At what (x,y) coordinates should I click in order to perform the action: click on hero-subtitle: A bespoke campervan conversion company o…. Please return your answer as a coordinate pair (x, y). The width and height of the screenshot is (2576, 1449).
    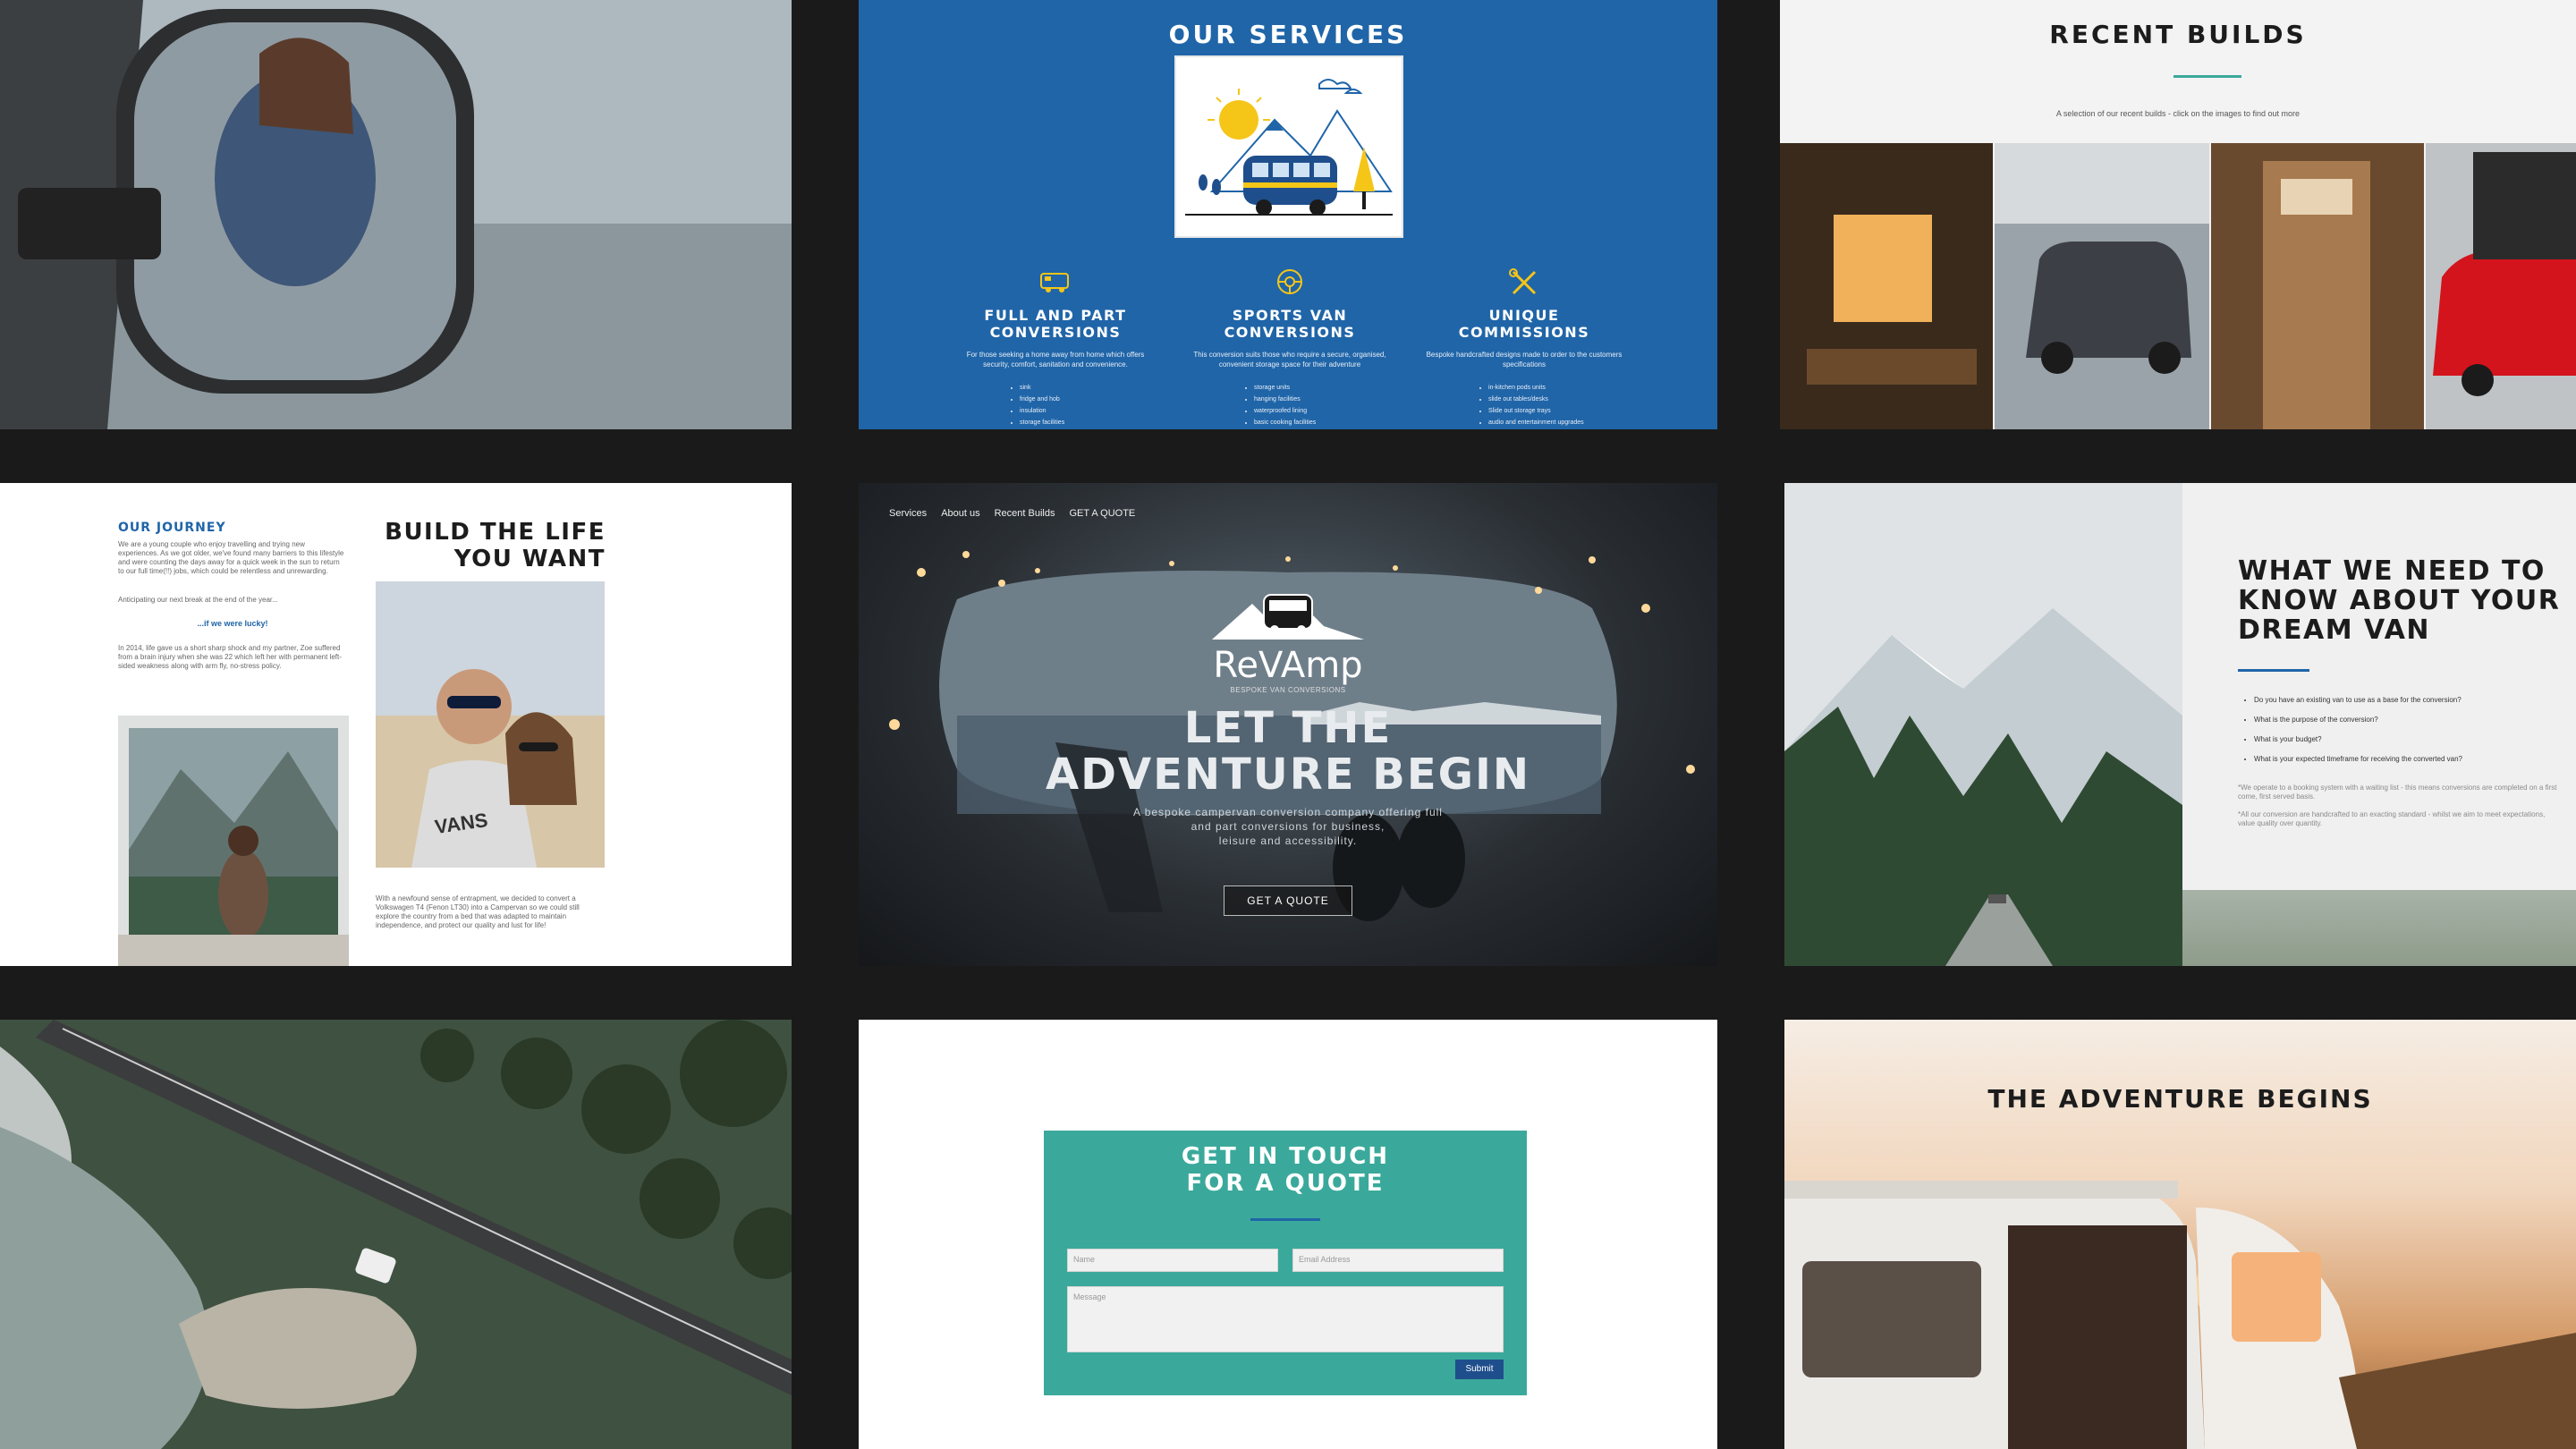
    Looking at the image, I should click on (1288, 826).